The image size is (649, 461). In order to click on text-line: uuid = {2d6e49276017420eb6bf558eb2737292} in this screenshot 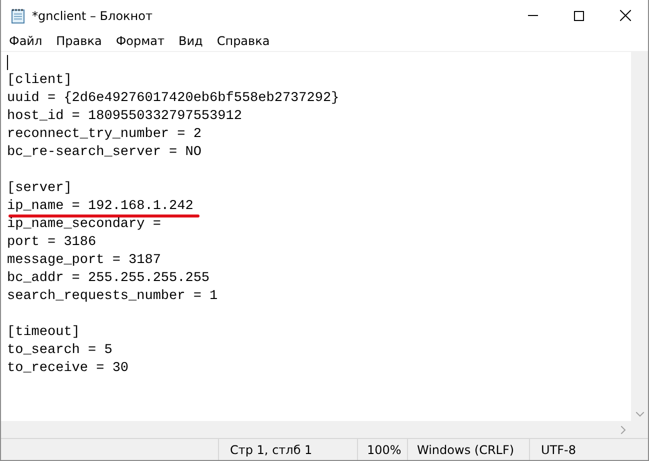, I will do `click(173, 98)`.